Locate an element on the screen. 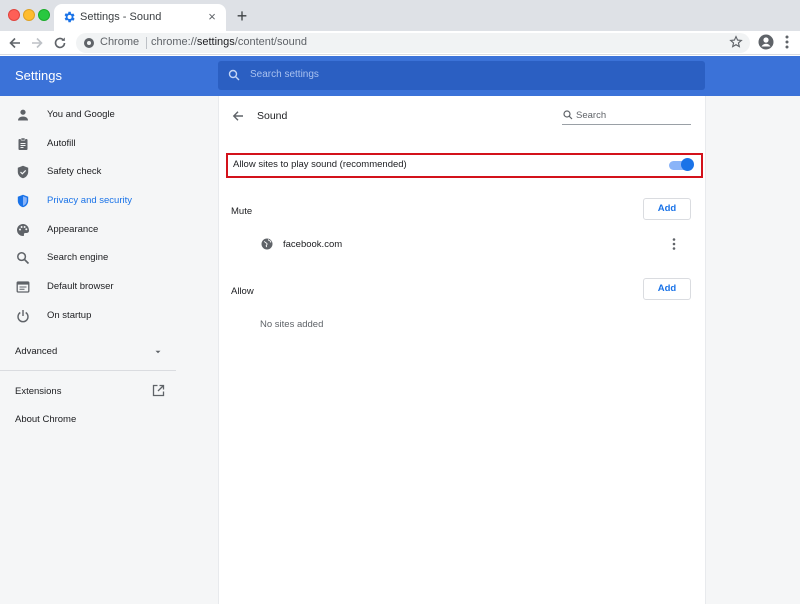 This screenshot has width=800, height=604. sidebar-item-label: You and Google is located at coordinates (81, 114).